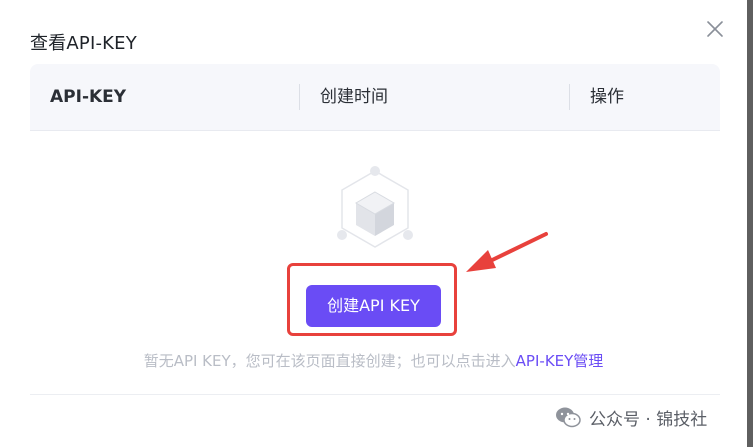  I want to click on table-header: API-KEY 创建时间 操作, so click(375, 97).